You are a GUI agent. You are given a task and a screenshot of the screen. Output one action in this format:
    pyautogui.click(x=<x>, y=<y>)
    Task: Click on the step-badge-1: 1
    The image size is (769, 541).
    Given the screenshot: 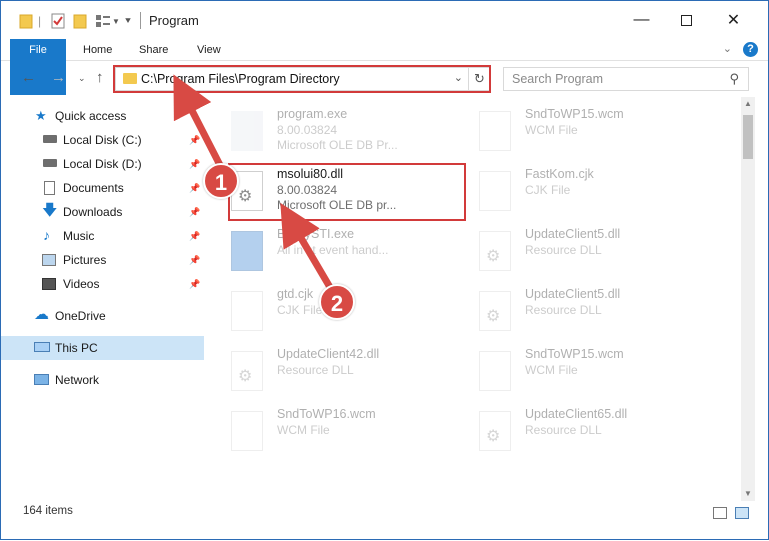 What is the action you would take?
    pyautogui.click(x=221, y=181)
    